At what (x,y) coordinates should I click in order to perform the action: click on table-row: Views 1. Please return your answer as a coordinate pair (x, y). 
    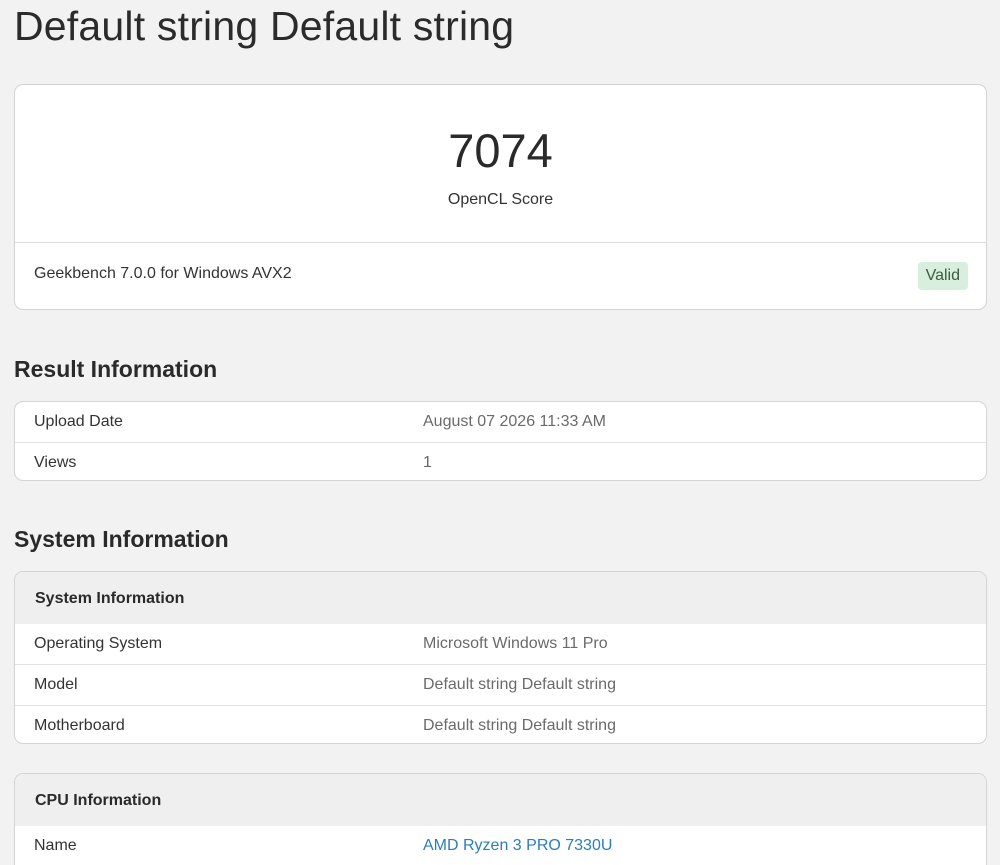
    Looking at the image, I should click on (500, 461).